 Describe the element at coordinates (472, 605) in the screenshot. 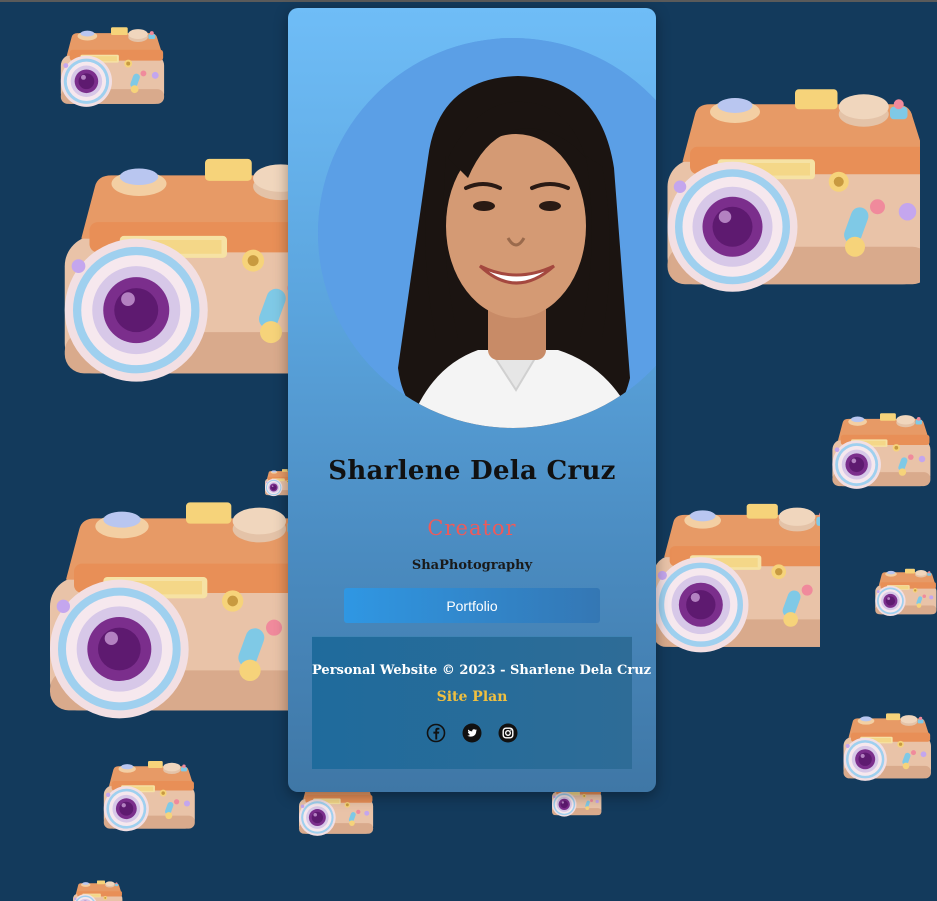

I see `portfolio-button: Portfolio` at that location.